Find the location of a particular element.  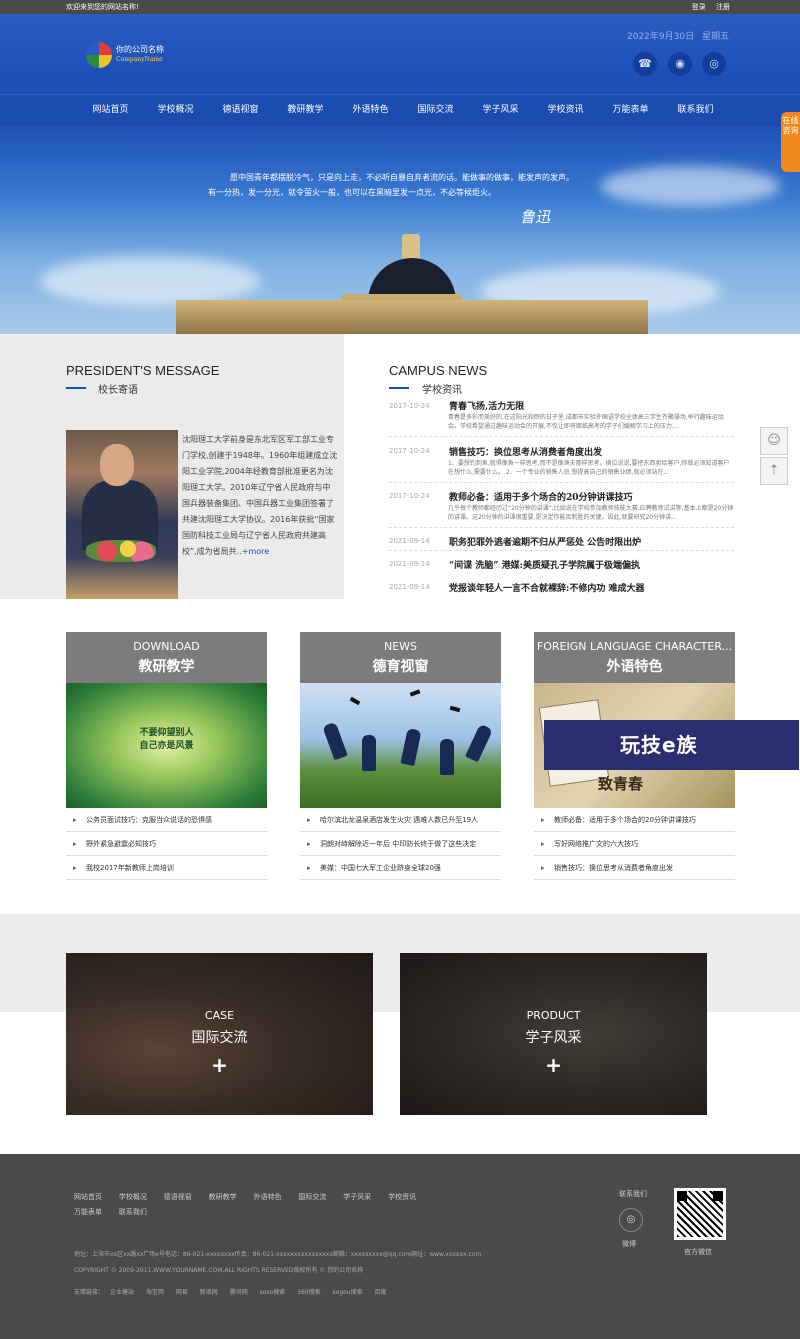

friend-link: 企业建站 is located at coordinates (122, 1292).